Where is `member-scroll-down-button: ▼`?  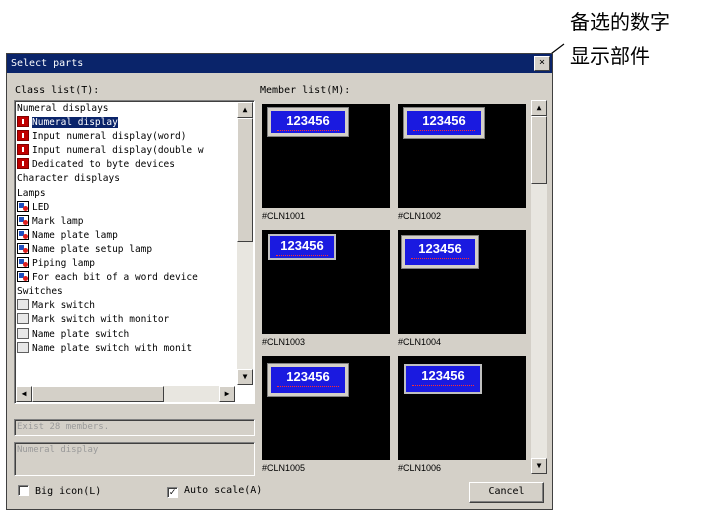 member-scroll-down-button: ▼ is located at coordinates (539, 466).